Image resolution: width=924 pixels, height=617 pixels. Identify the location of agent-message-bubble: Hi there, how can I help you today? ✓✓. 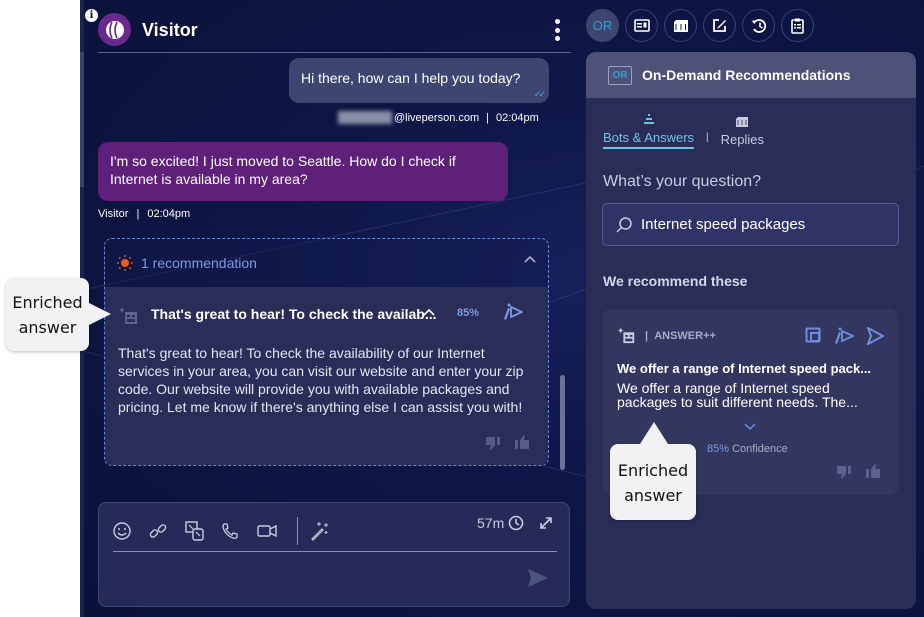
(419, 80).